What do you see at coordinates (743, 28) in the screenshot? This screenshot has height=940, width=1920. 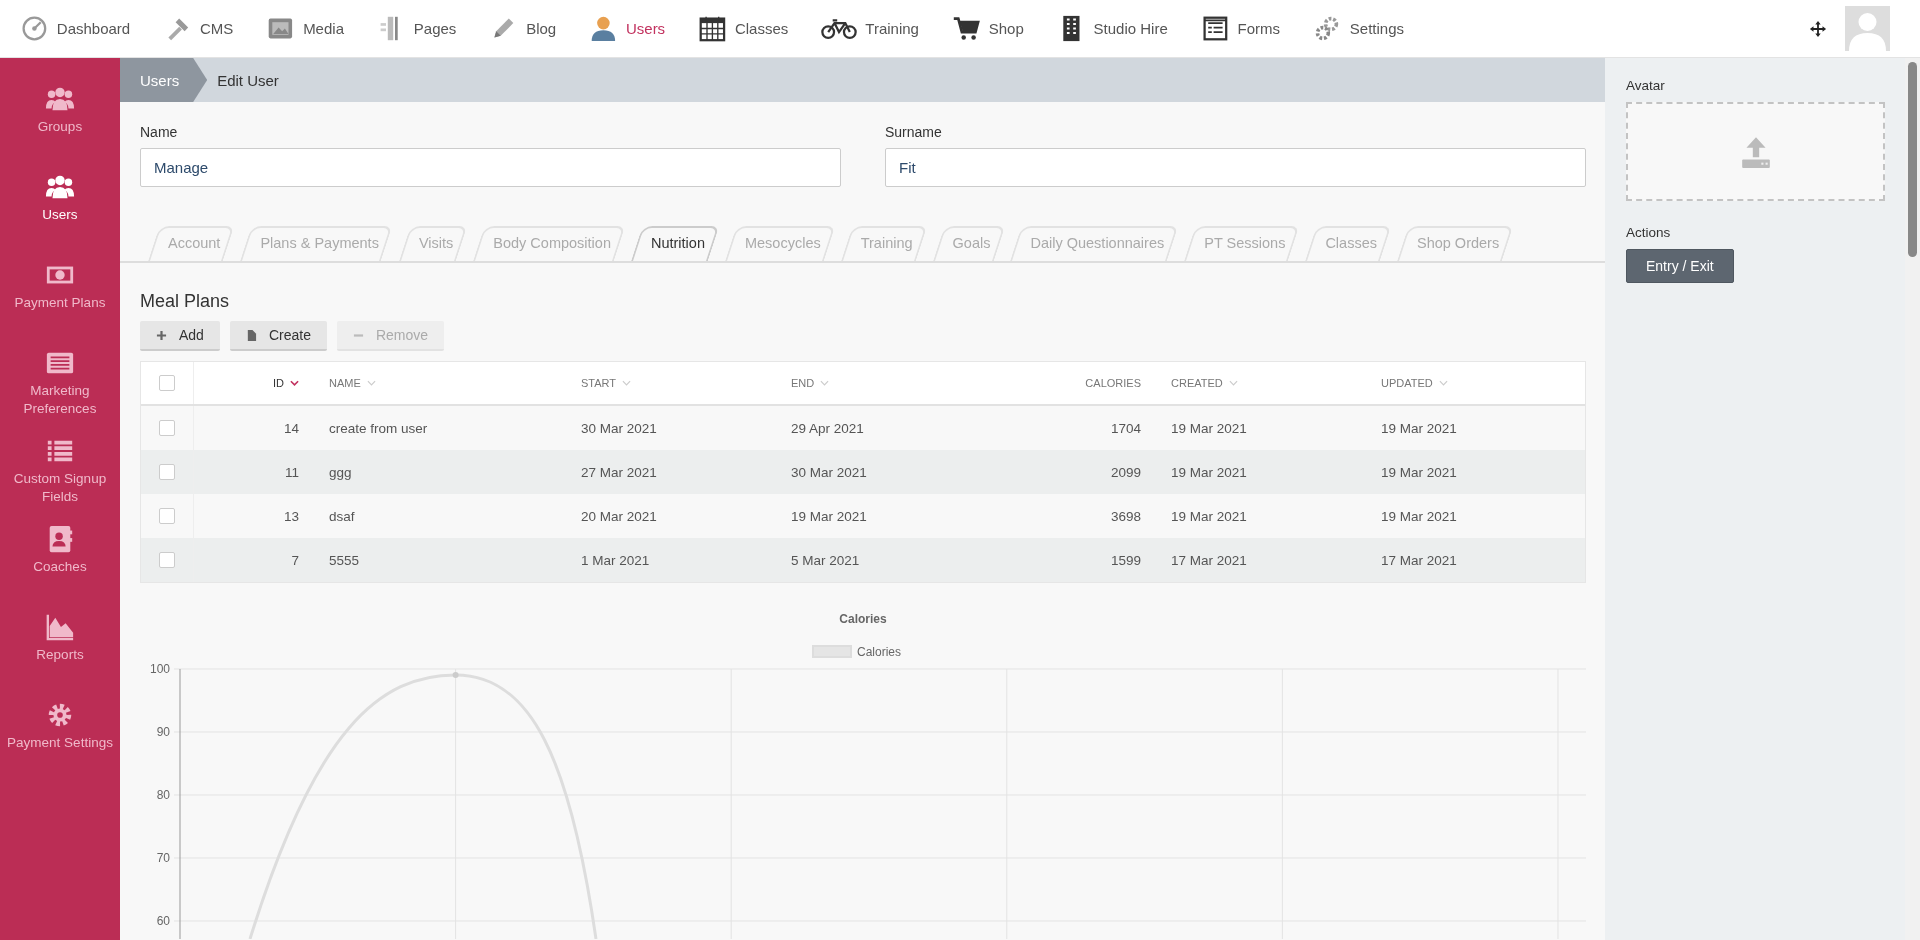 I see `nav-item: Classes` at bounding box center [743, 28].